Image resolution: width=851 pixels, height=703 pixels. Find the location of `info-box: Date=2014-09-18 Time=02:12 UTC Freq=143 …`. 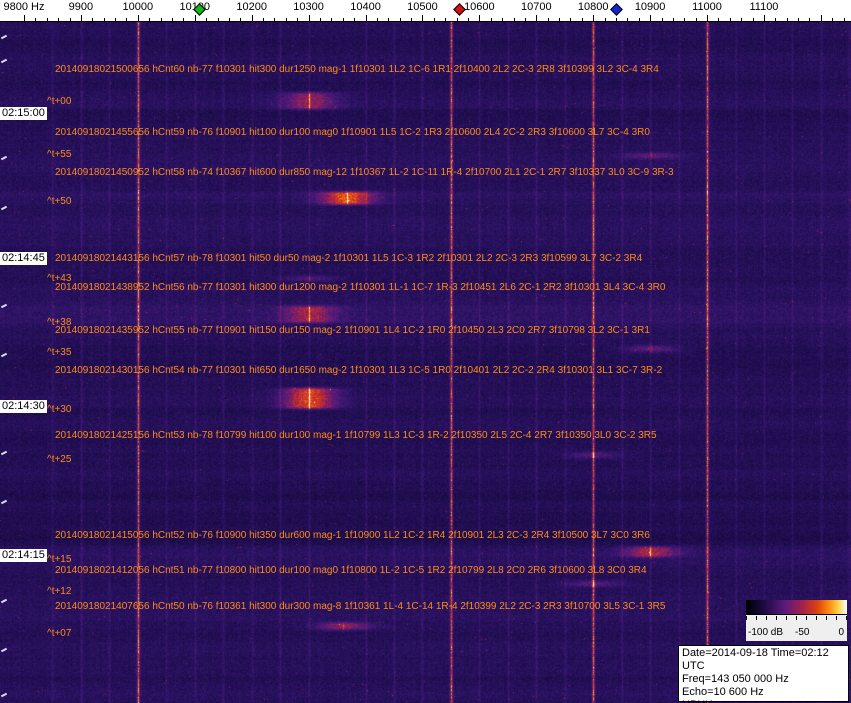

info-box: Date=2014-09-18 Time=02:12 UTC Freq=143 … is located at coordinates (763, 674).